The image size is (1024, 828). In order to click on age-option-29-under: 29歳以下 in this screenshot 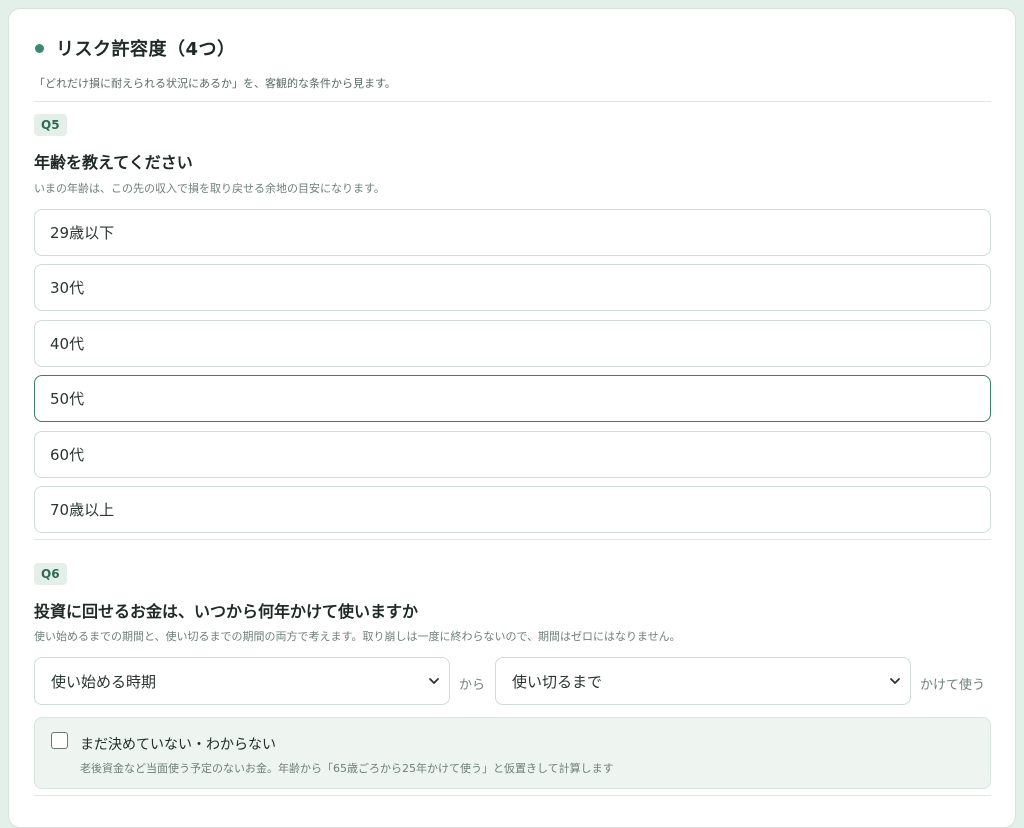, I will do `click(512, 232)`.